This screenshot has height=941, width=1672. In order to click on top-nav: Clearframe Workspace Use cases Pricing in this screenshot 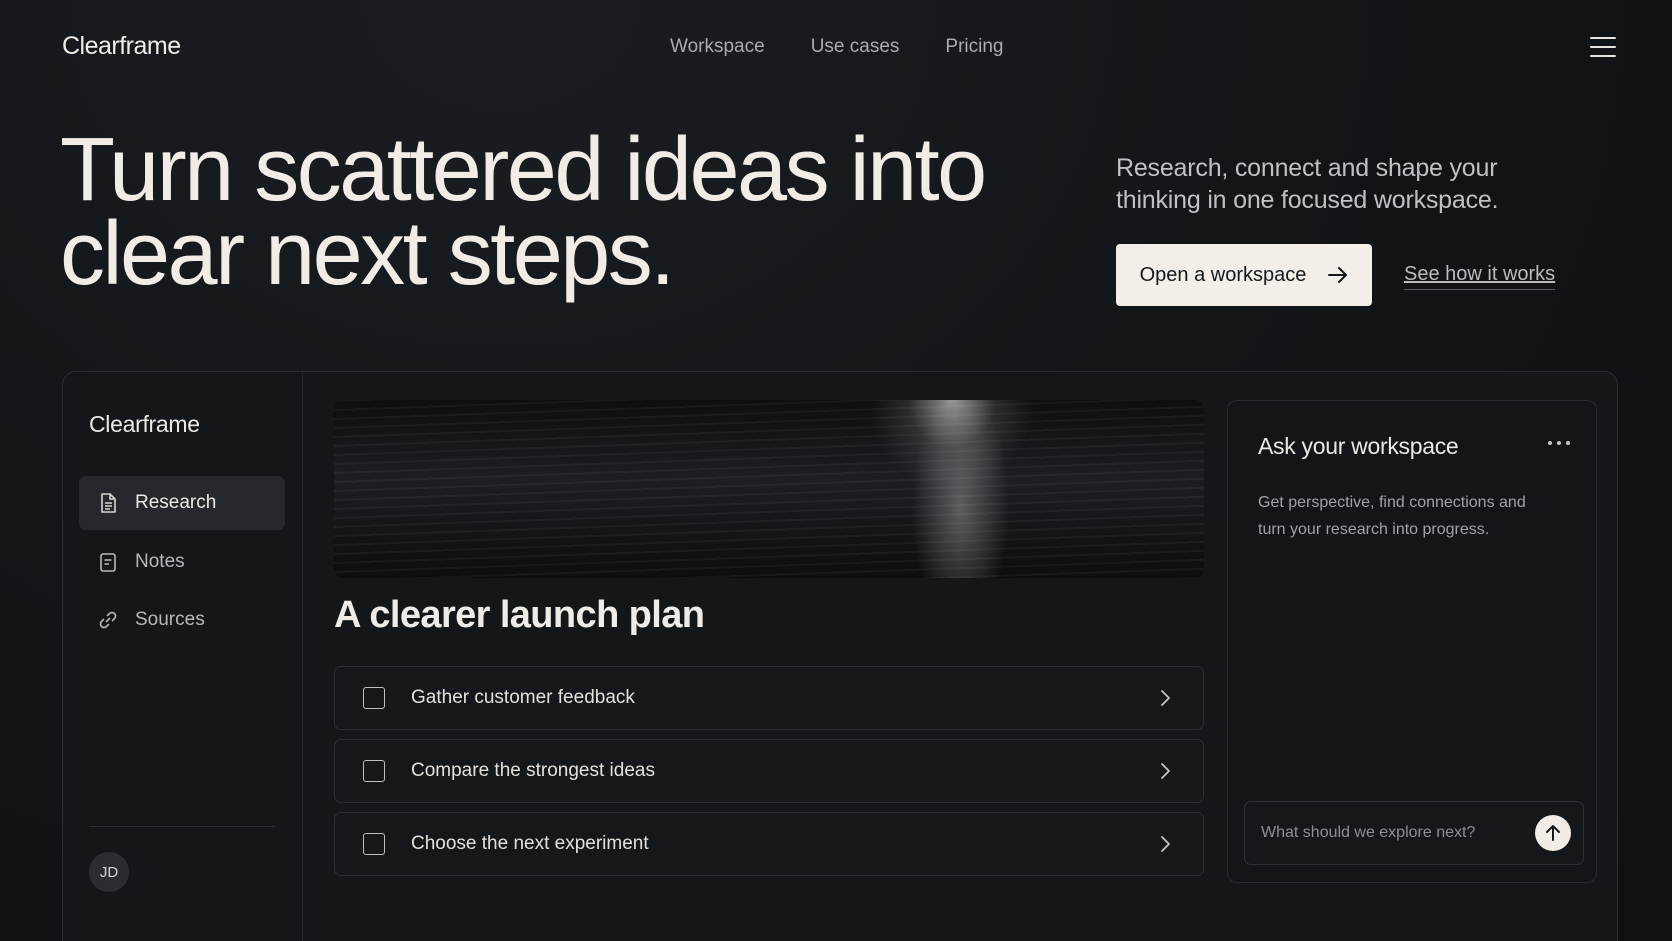, I will do `click(836, 48)`.